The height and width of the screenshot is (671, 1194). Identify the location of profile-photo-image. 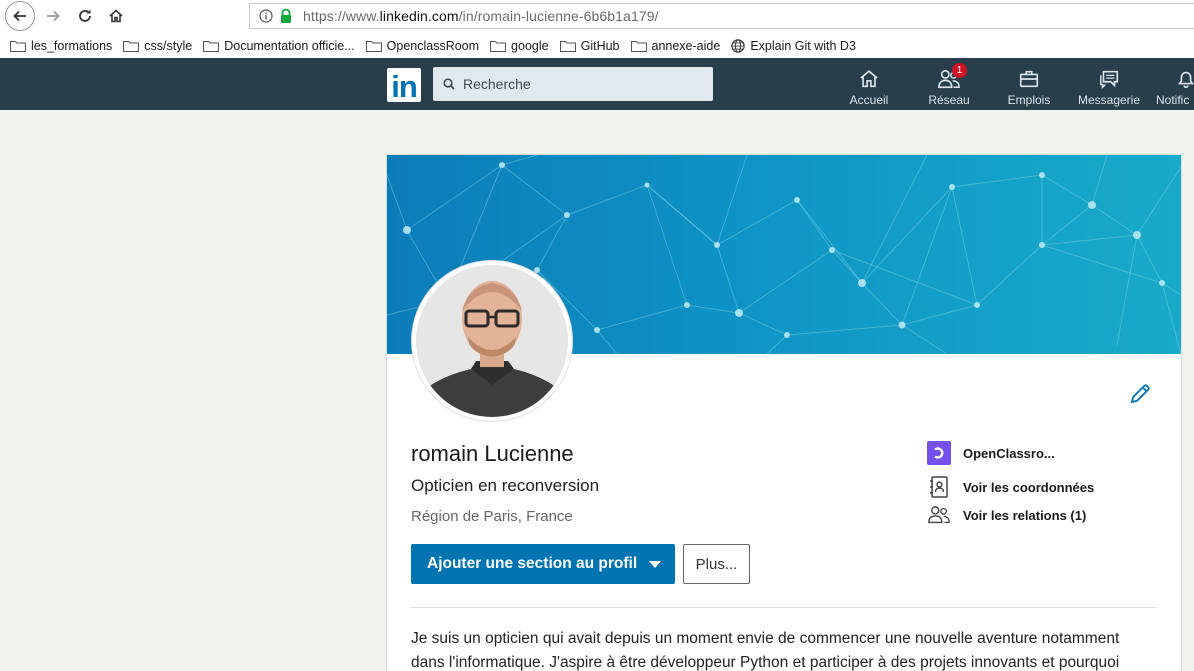
(492, 341).